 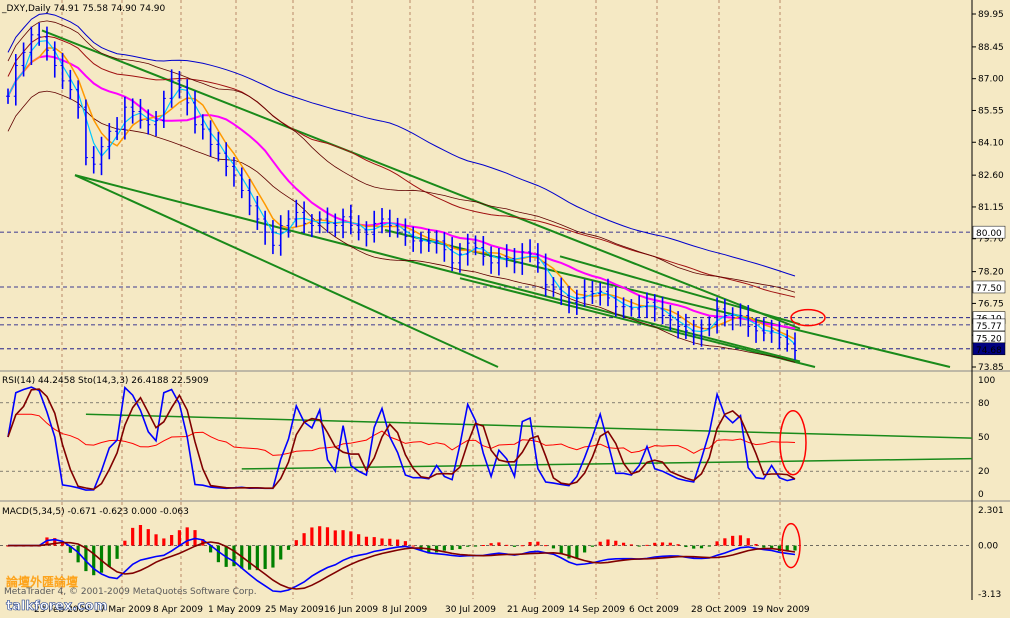 What do you see at coordinates (991, 304) in the screenshot?
I see `y-tick-label: 76.75` at bounding box center [991, 304].